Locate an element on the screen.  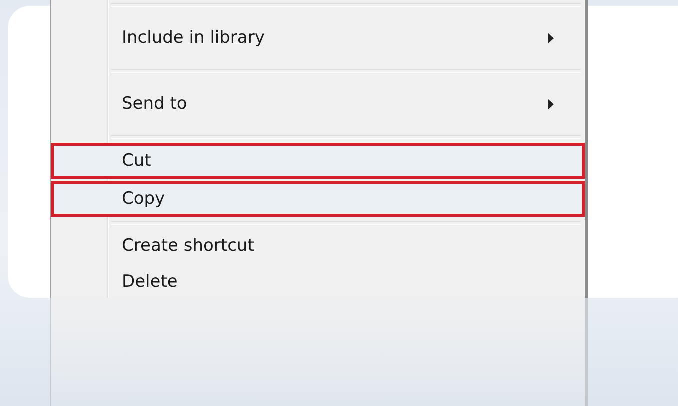
menu-item: Send to is located at coordinates (318, 104).